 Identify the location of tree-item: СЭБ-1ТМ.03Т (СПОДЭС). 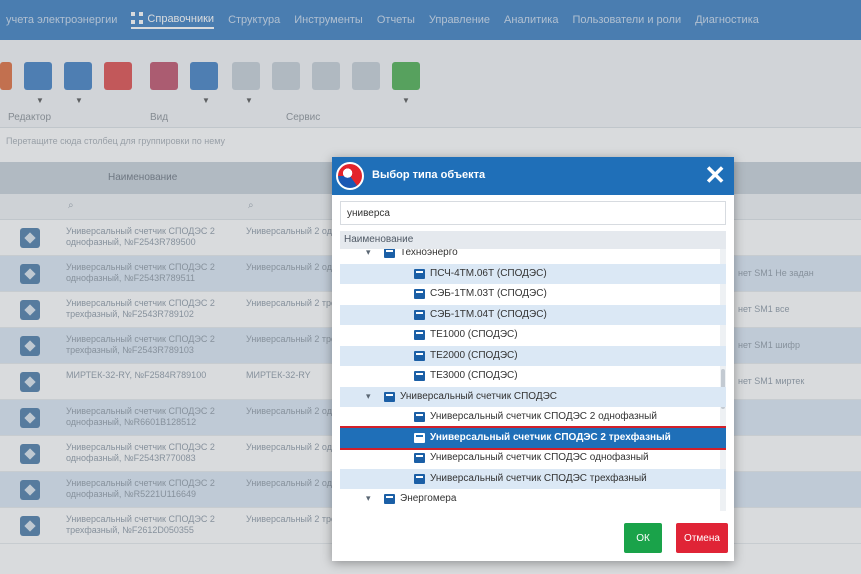
(533, 294).